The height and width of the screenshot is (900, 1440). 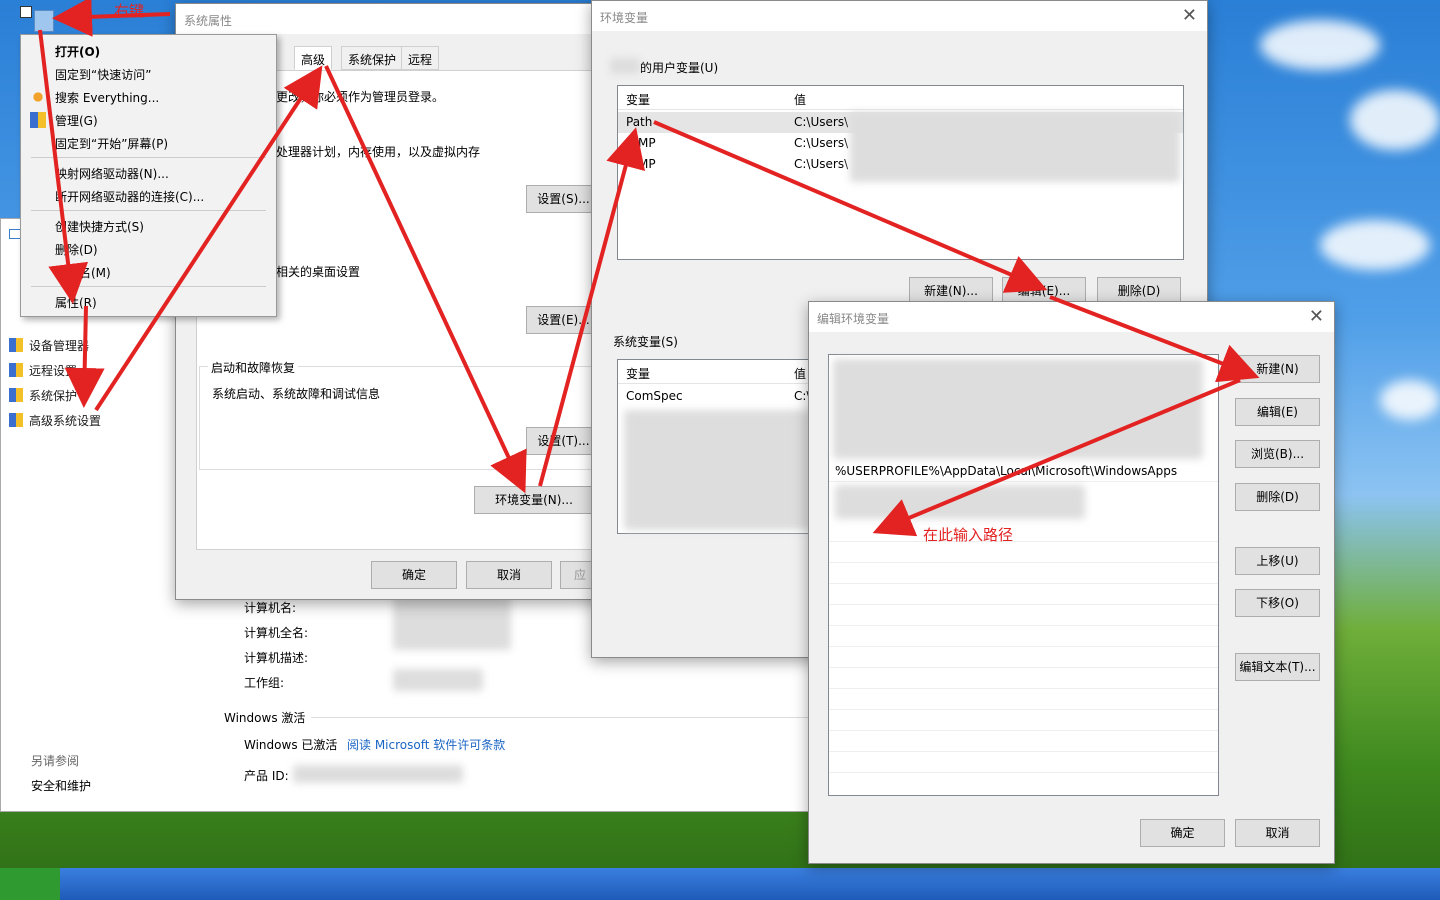 What do you see at coordinates (1071, 317) in the screenshot?
I see `dialog-title: 编辑环境变量` at bounding box center [1071, 317].